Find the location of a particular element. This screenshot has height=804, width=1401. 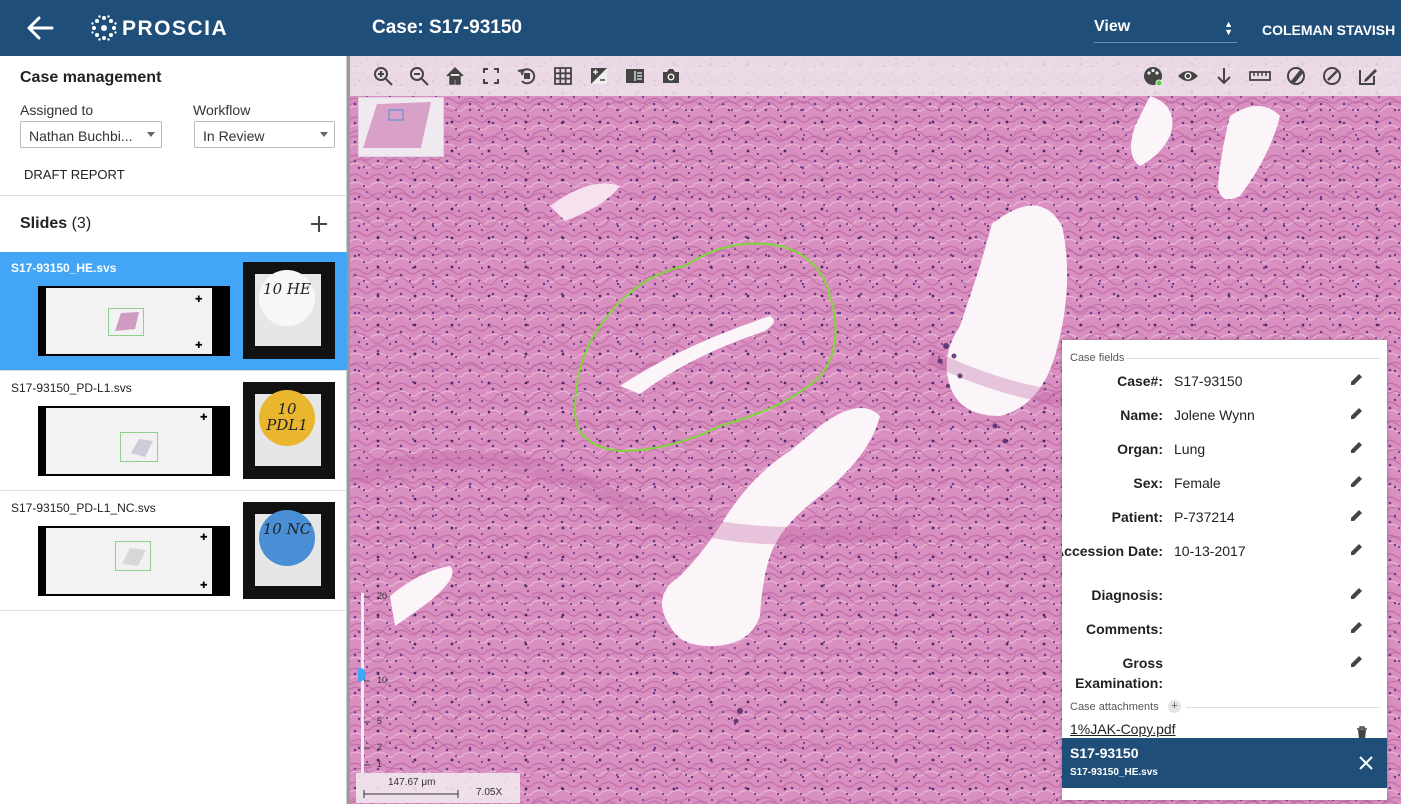

field-label-comments: Comments: is located at coordinates (1124, 629).